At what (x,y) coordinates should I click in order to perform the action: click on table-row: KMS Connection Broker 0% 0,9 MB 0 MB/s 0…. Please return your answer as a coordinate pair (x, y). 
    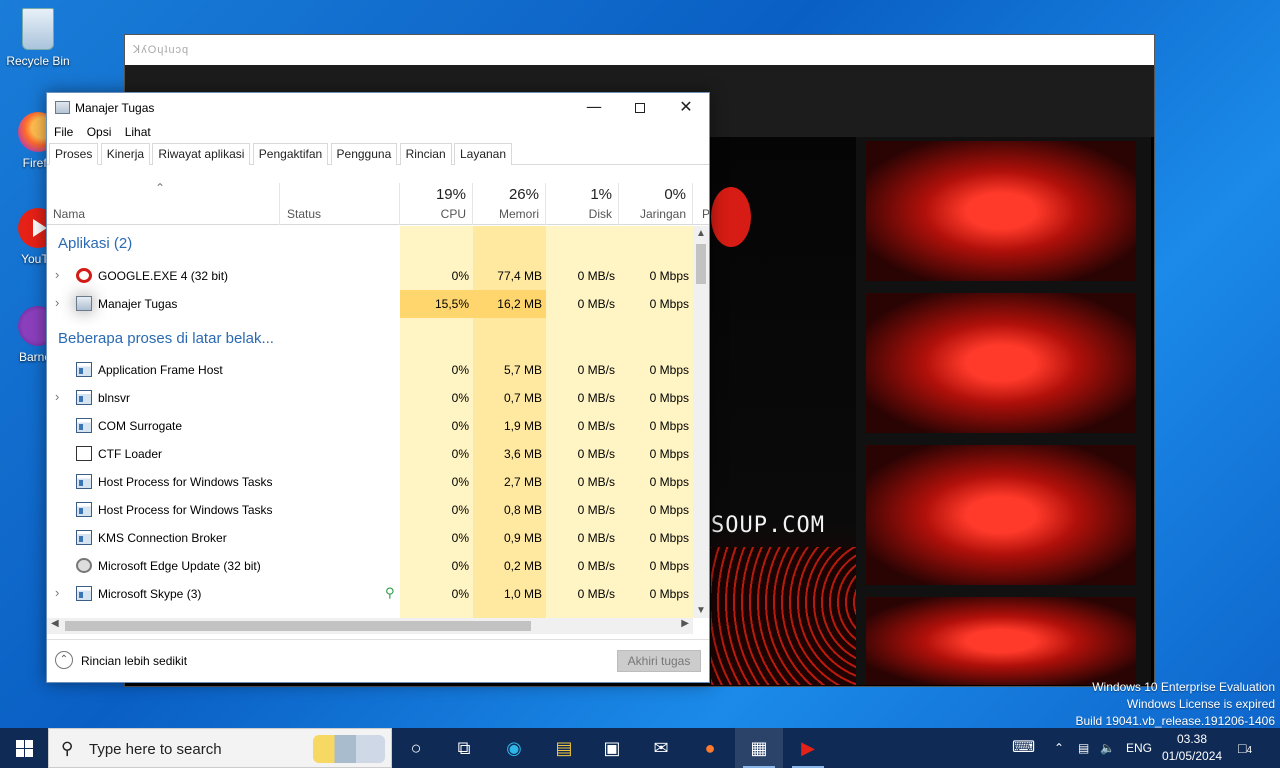
    Looking at the image, I should click on (370, 538).